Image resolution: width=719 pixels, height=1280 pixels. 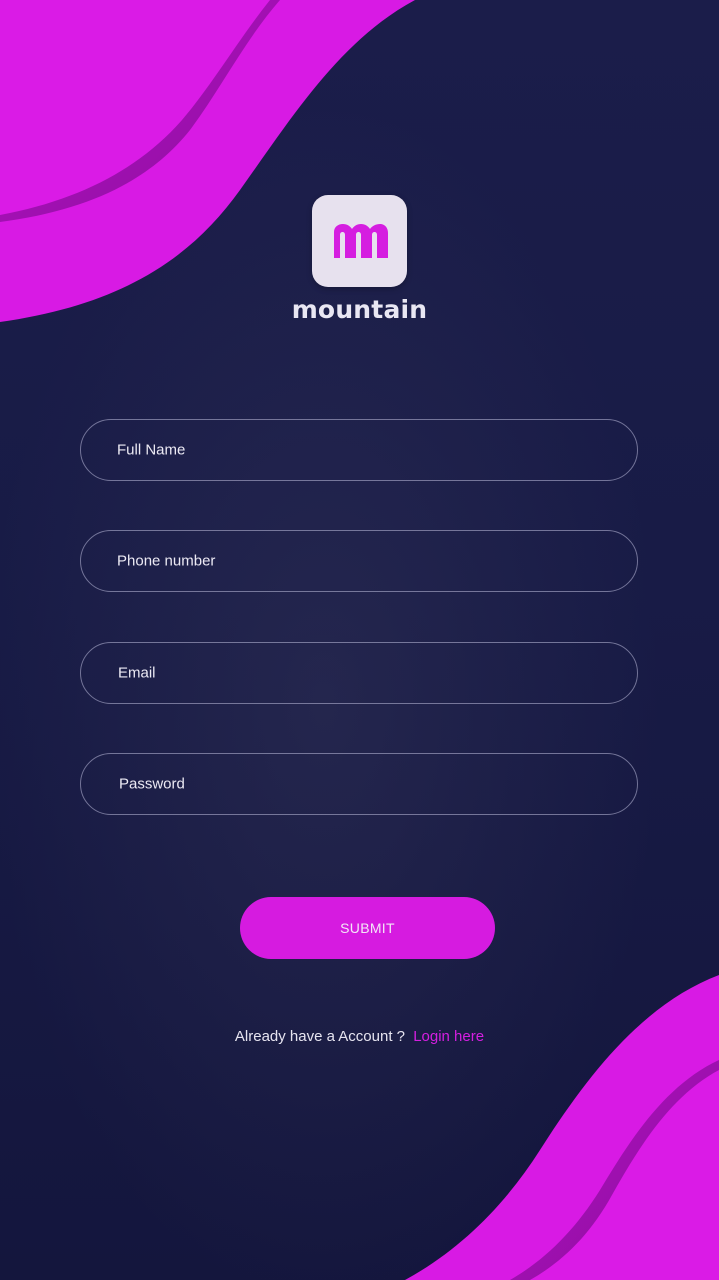 I want to click on phone-number-field: Phone number, so click(x=359, y=561).